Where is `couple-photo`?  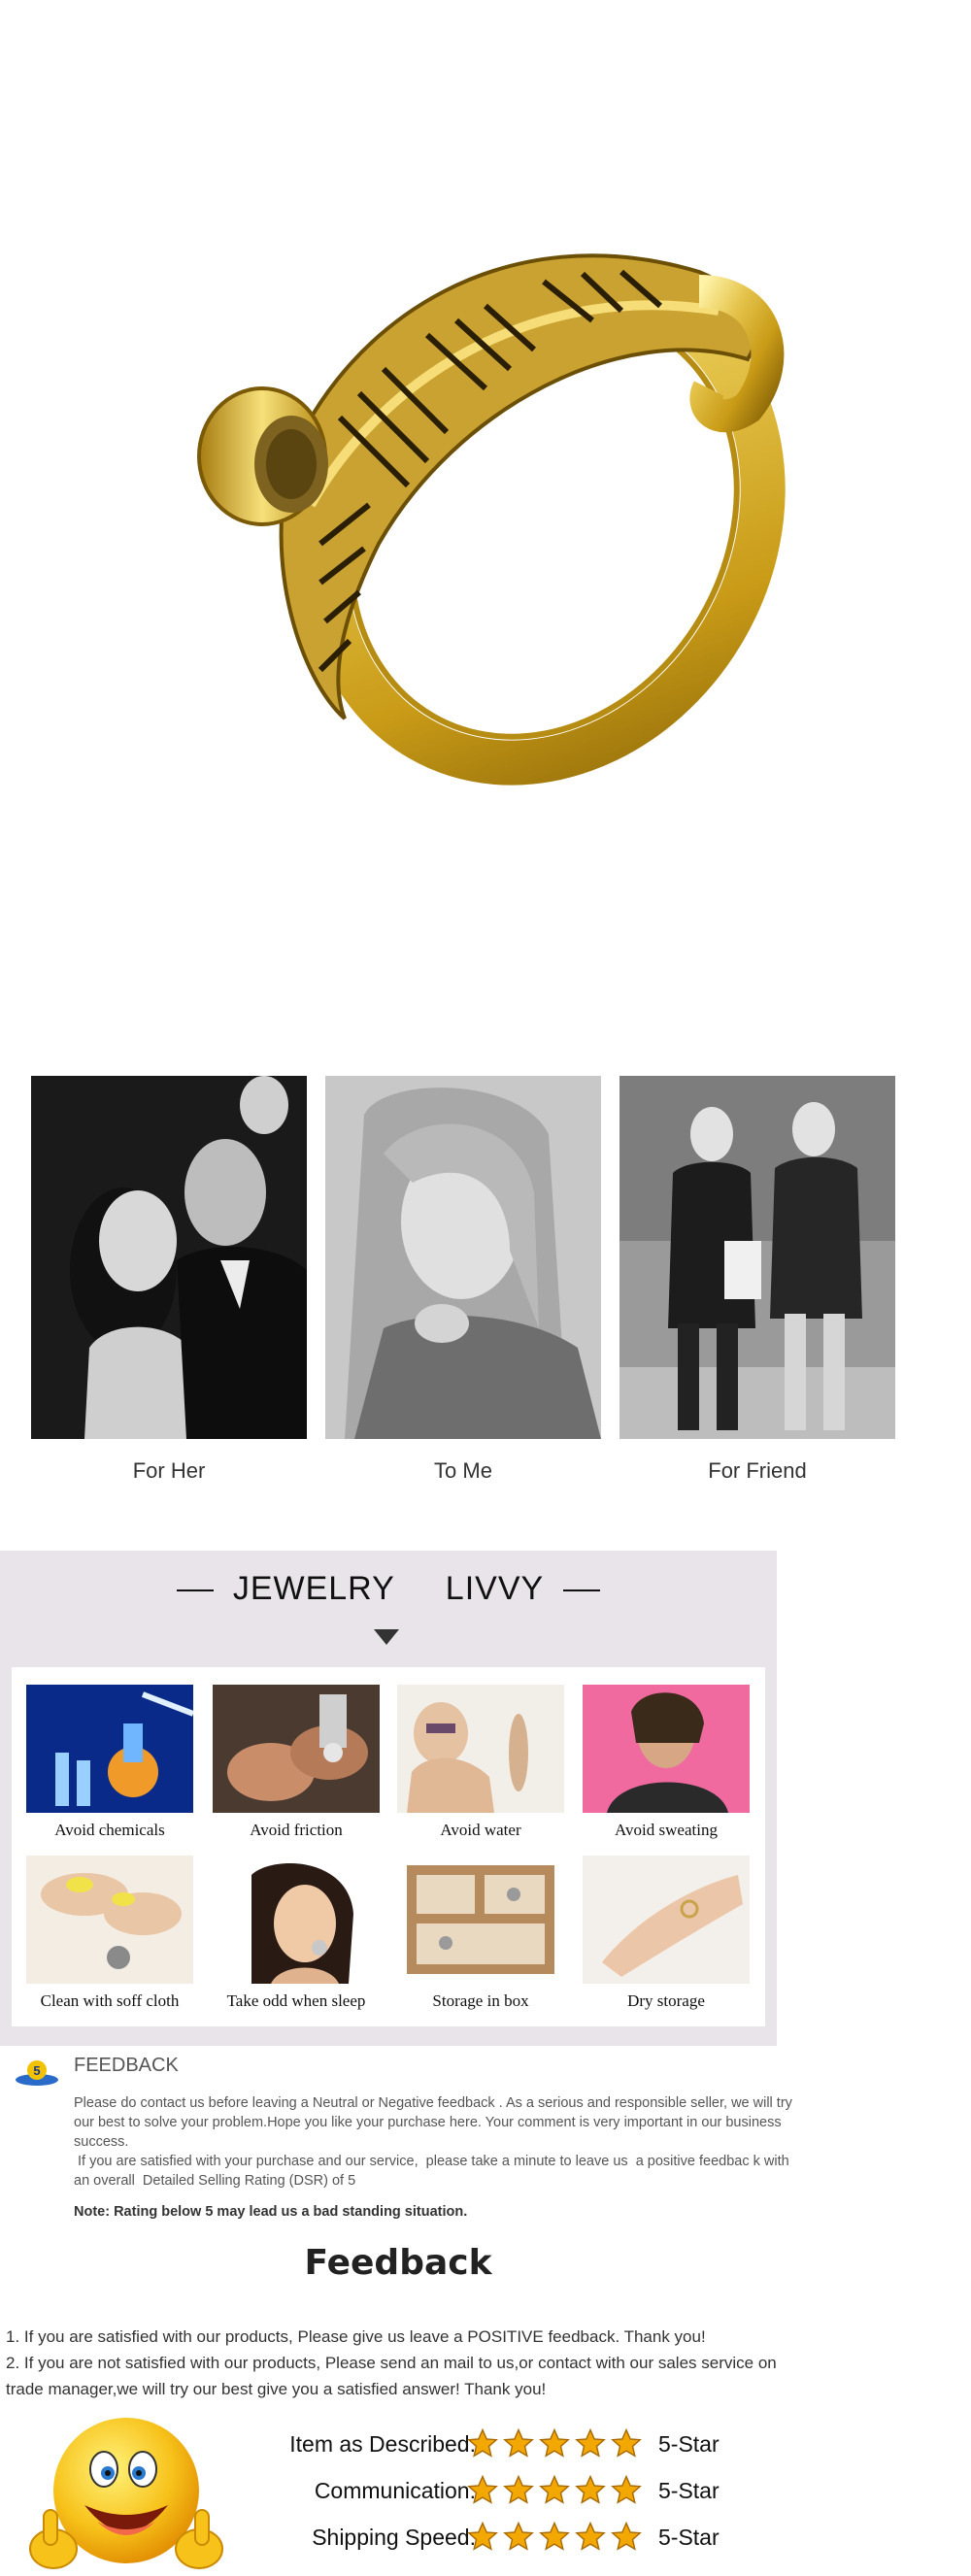
couple-photo is located at coordinates (169, 1258).